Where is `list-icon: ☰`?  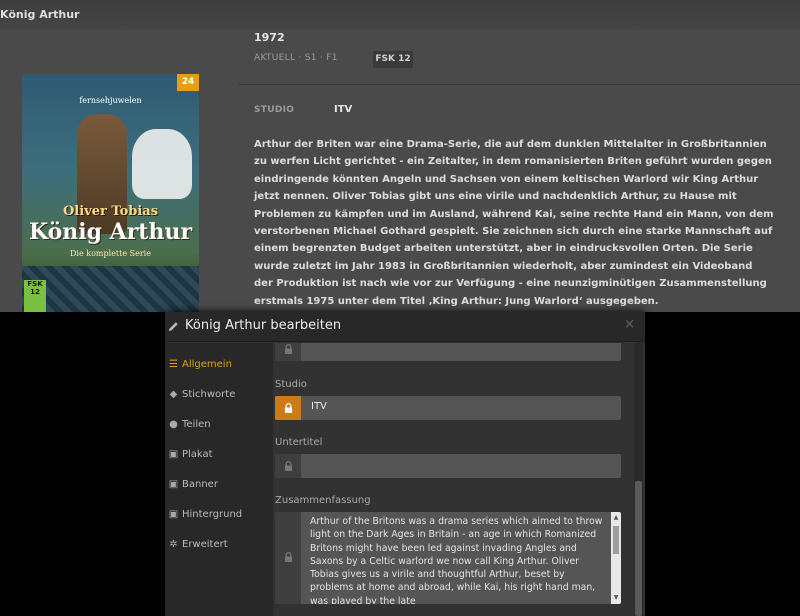
list-icon: ☰ is located at coordinates (173, 364).